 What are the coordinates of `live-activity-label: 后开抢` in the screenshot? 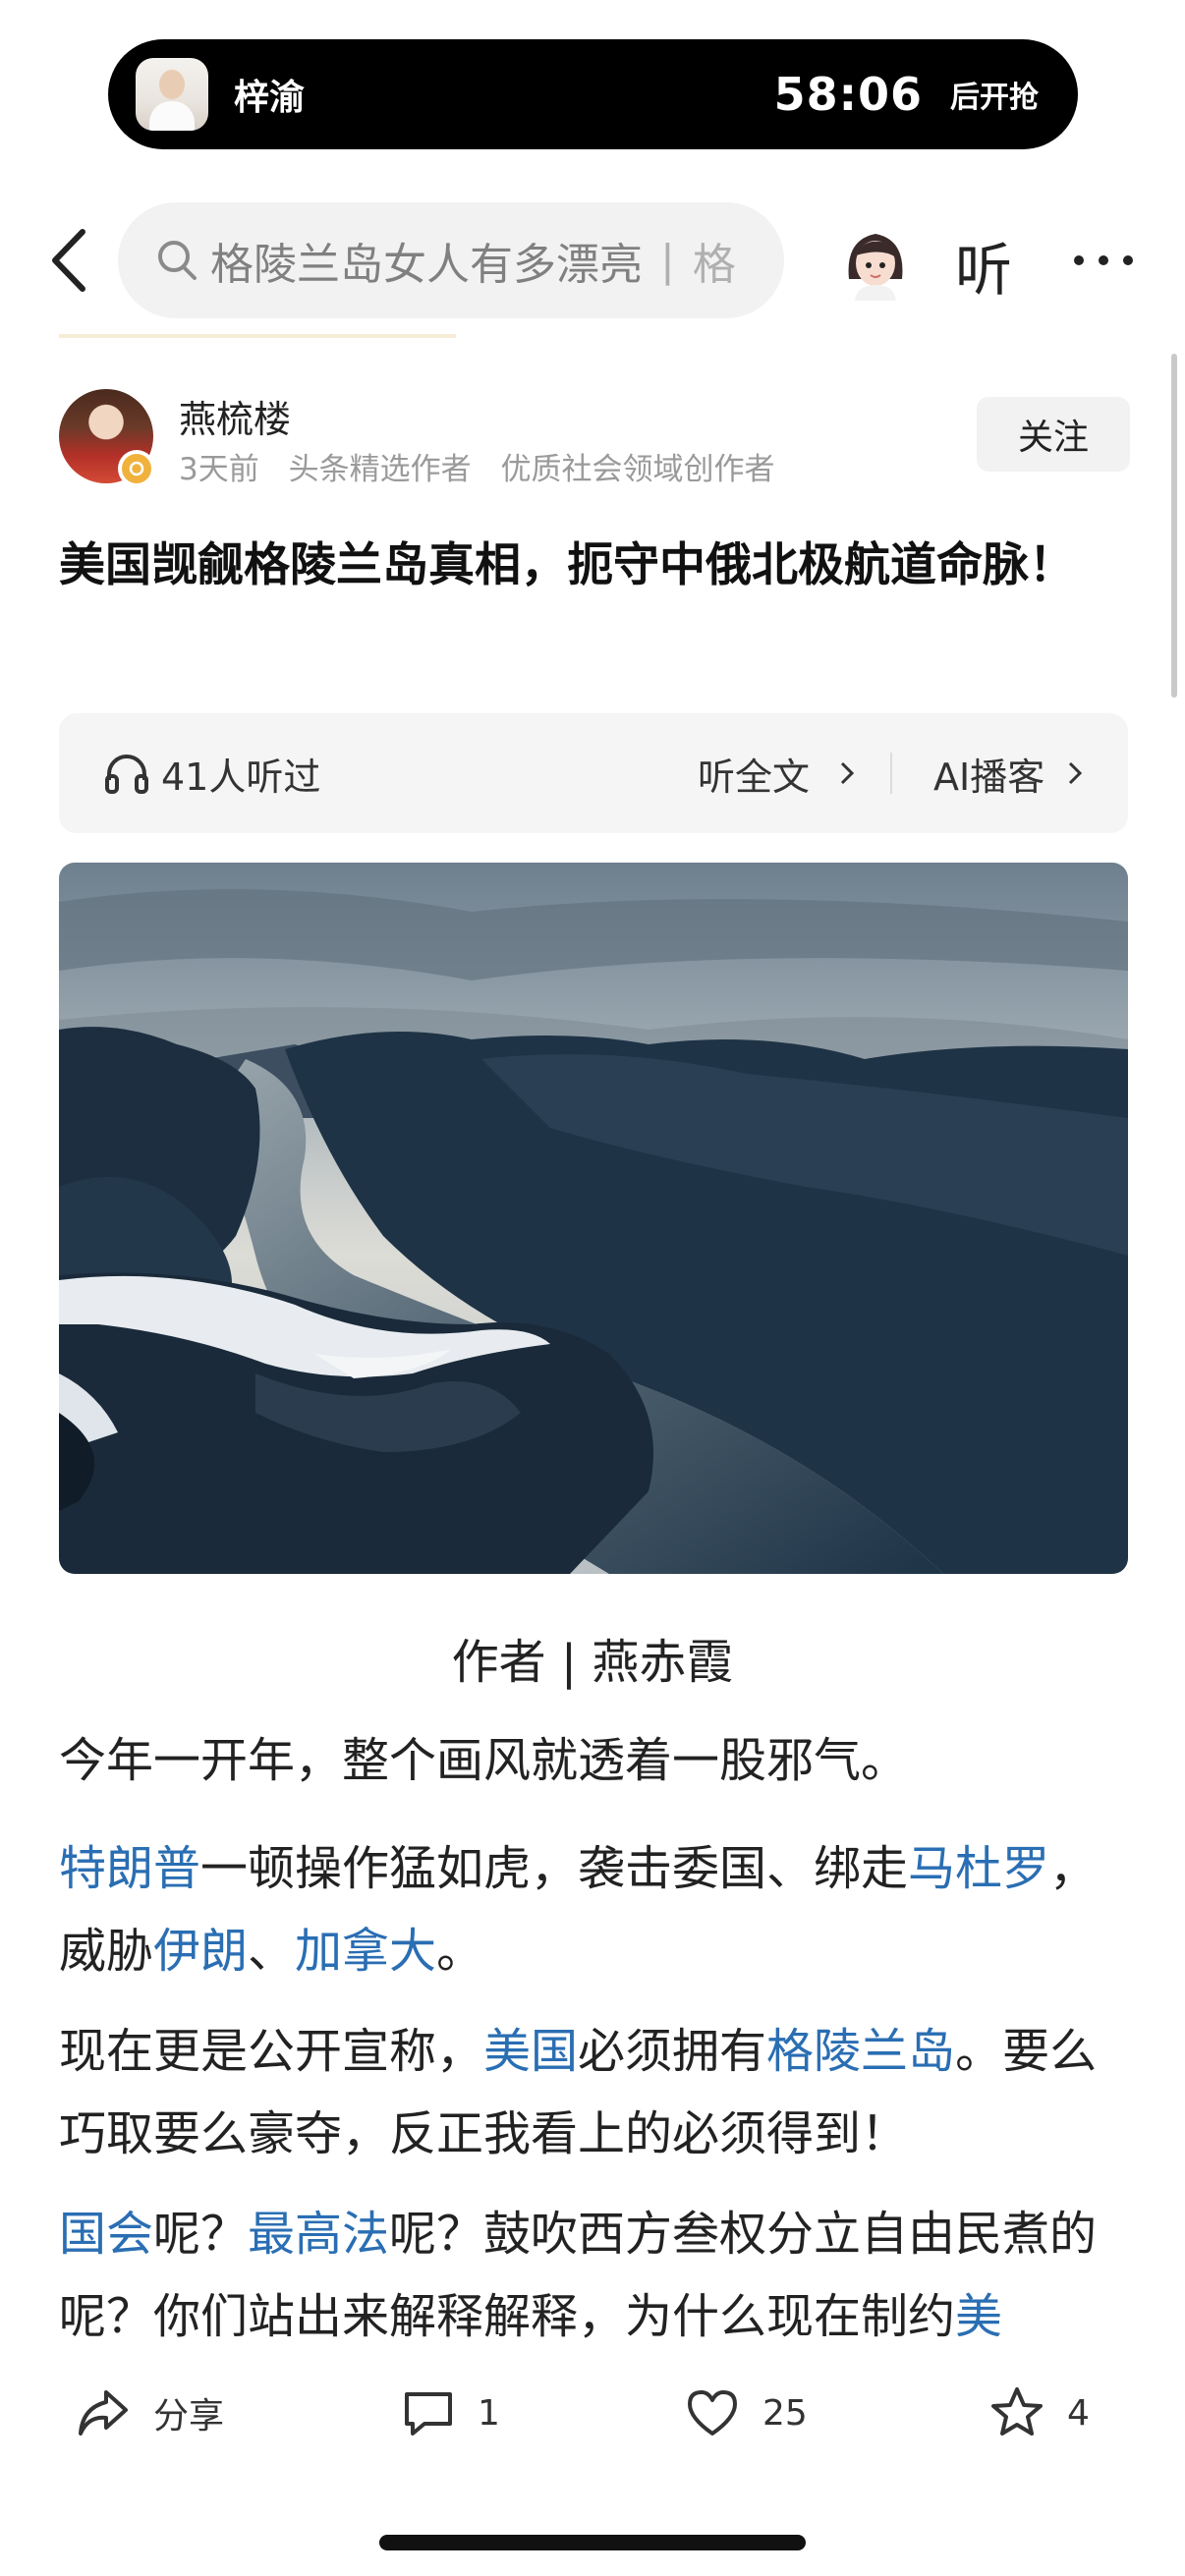 It's located at (995, 98).